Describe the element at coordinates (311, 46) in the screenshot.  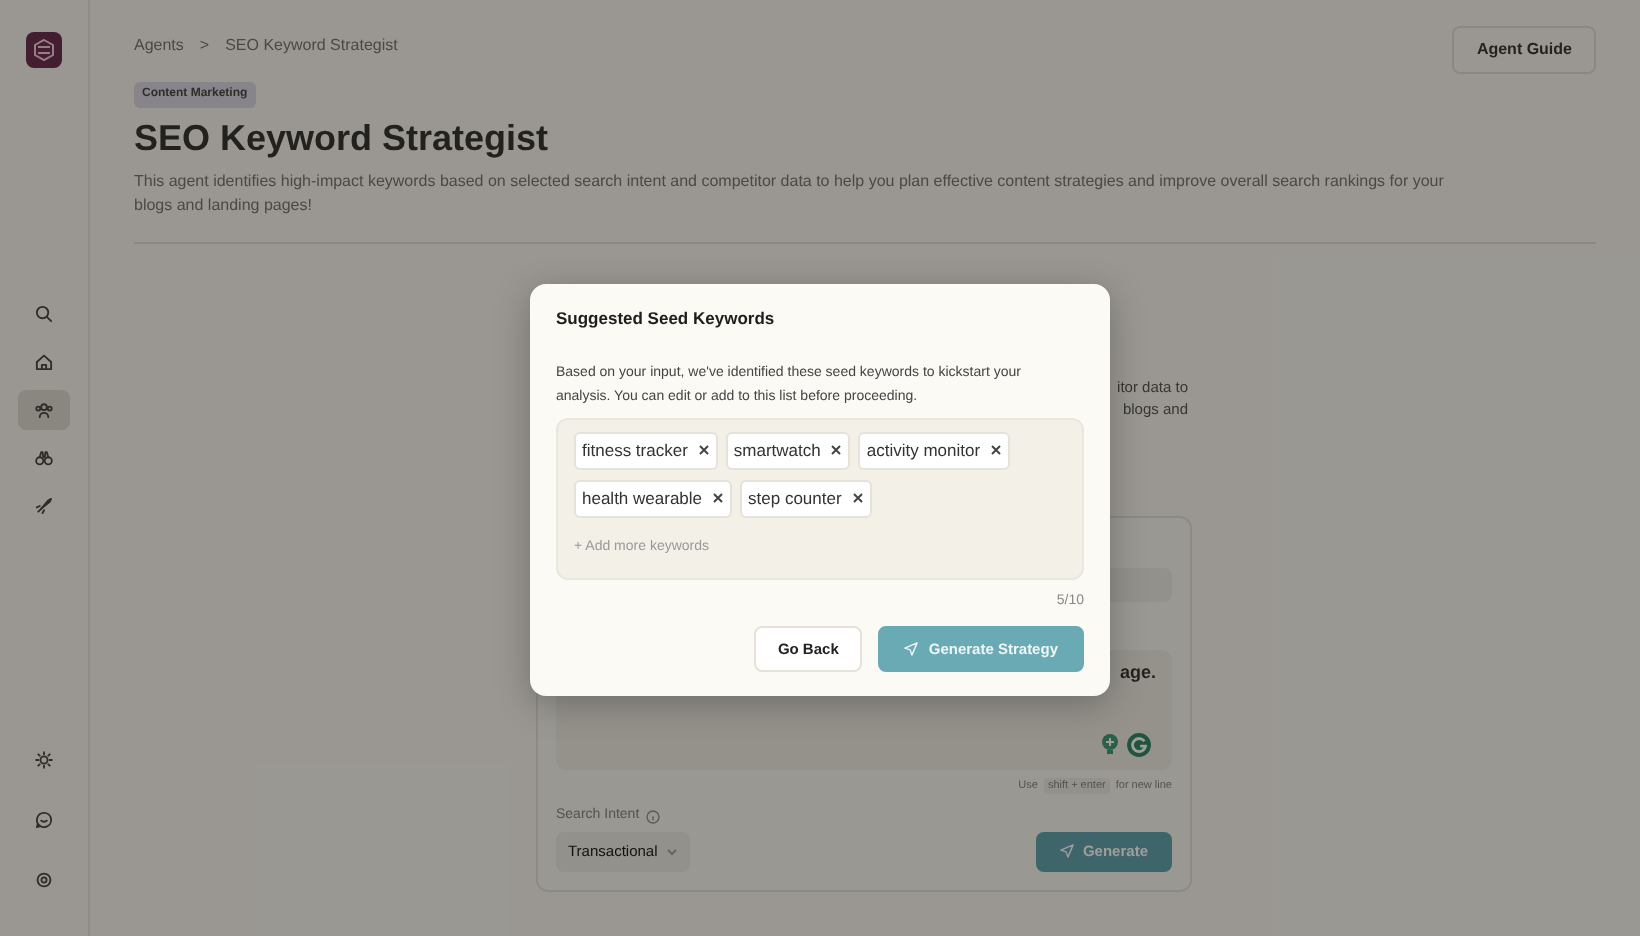
I see `breadcrumb-item: SEO Keyword Strategist` at that location.